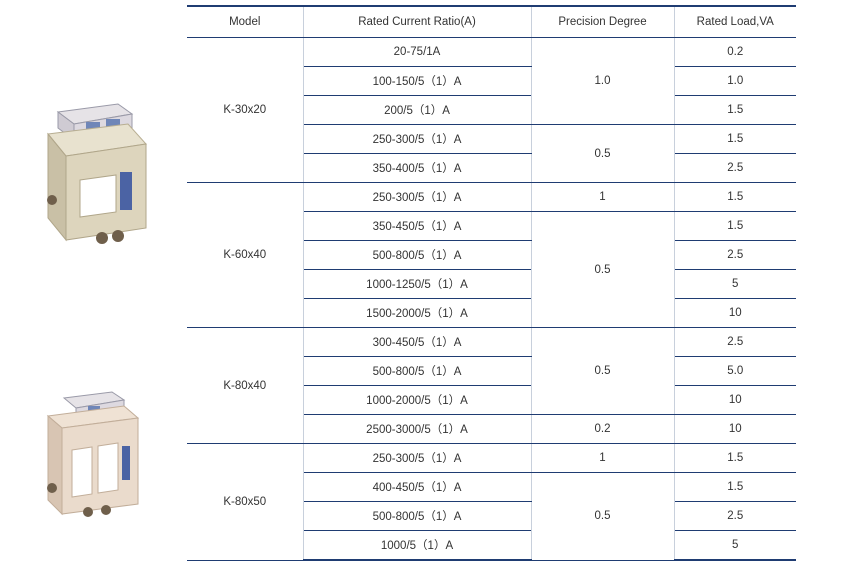 The height and width of the screenshot is (562, 865). Describe the element at coordinates (245, 255) in the screenshot. I see `model-cell: K-60x40` at that location.